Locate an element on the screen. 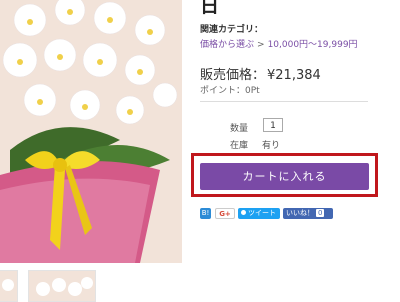  twitter-icon is located at coordinates (243, 212).